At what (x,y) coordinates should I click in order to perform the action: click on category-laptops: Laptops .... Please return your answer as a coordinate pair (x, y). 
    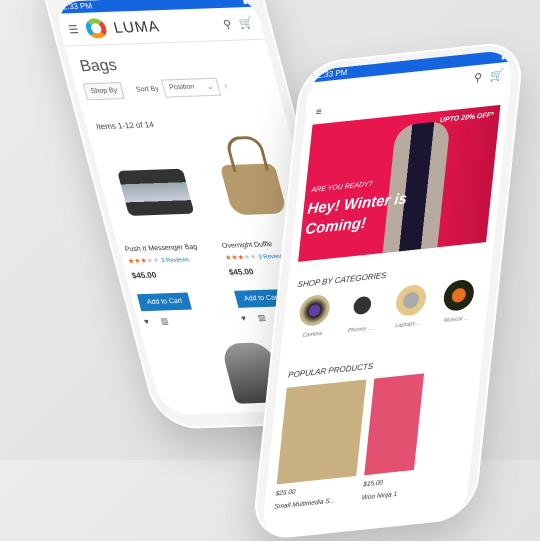
    Looking at the image, I should click on (410, 306).